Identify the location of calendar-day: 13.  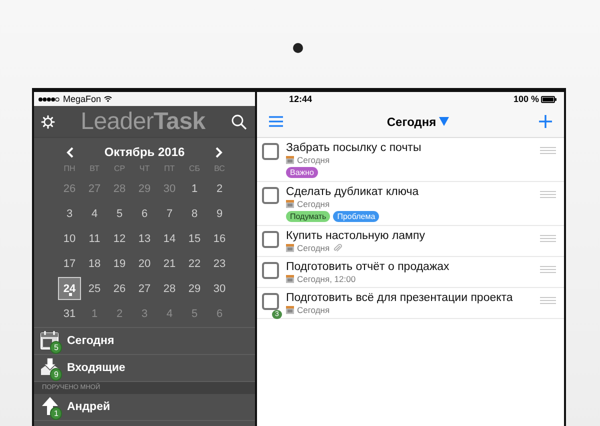
(144, 238).